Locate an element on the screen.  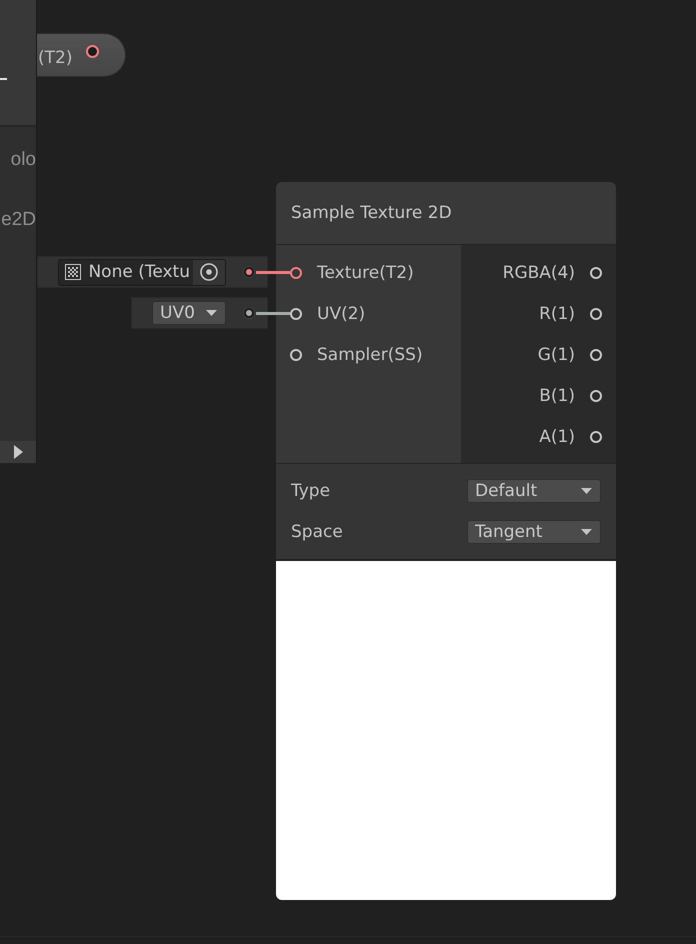
object-picker-button is located at coordinates (209, 272).